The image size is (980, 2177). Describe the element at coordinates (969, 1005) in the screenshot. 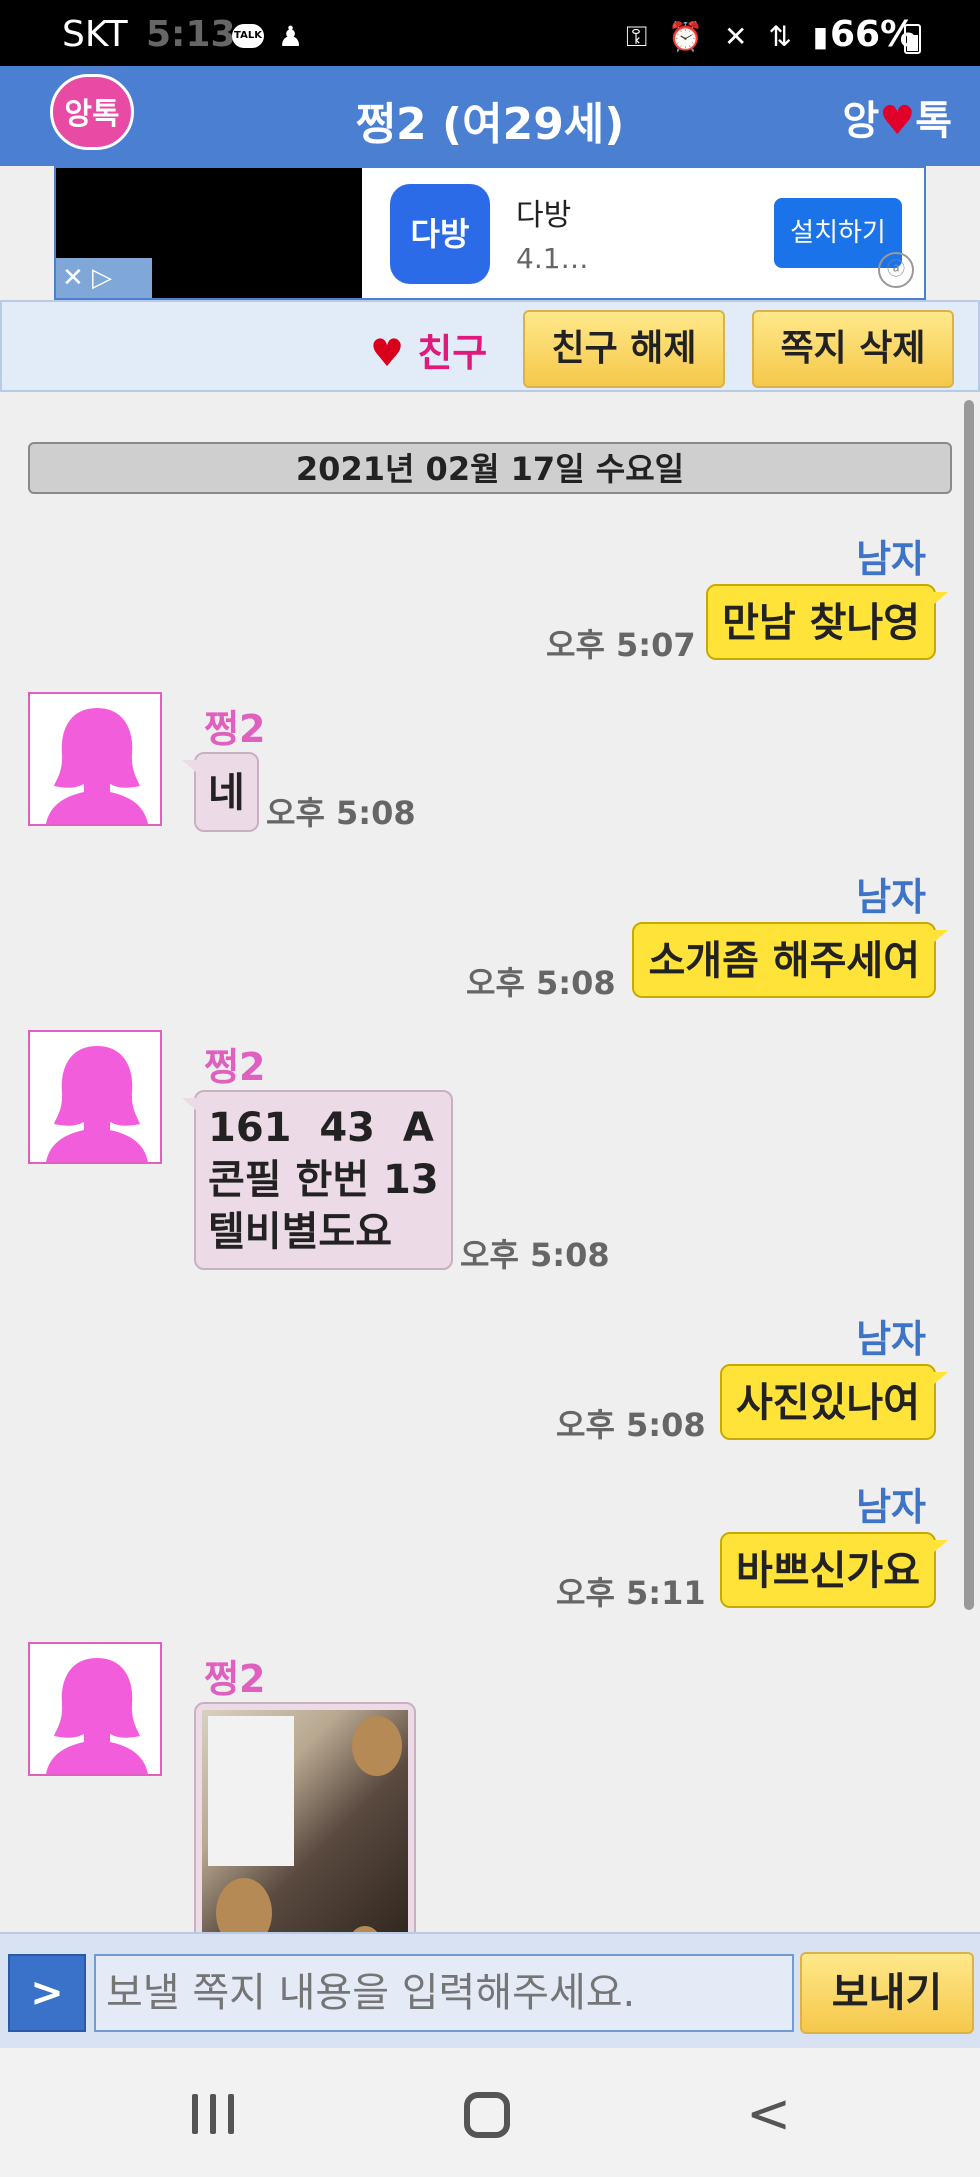

I see `scrollbar` at that location.